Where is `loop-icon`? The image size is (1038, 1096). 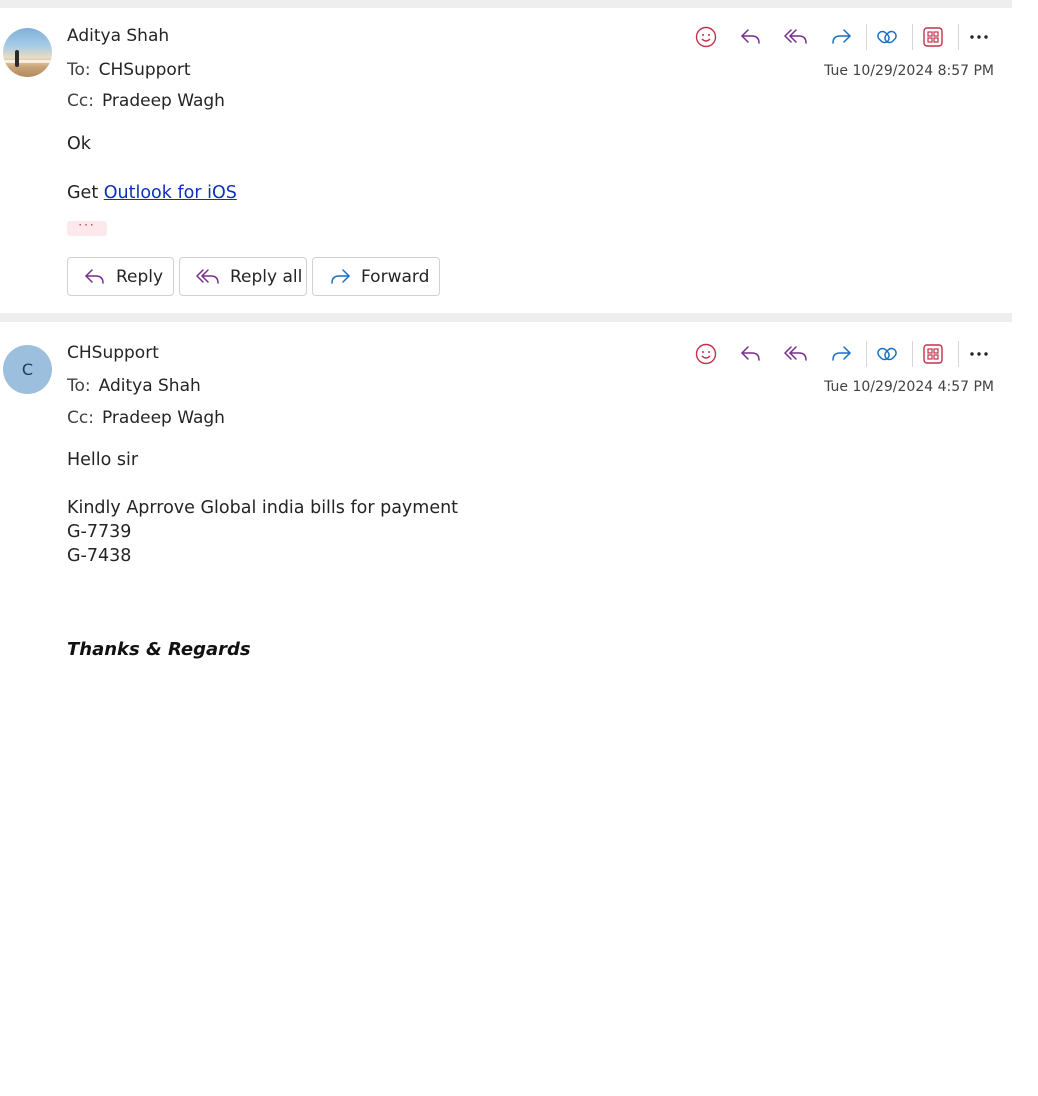
loop-icon is located at coordinates (887, 354).